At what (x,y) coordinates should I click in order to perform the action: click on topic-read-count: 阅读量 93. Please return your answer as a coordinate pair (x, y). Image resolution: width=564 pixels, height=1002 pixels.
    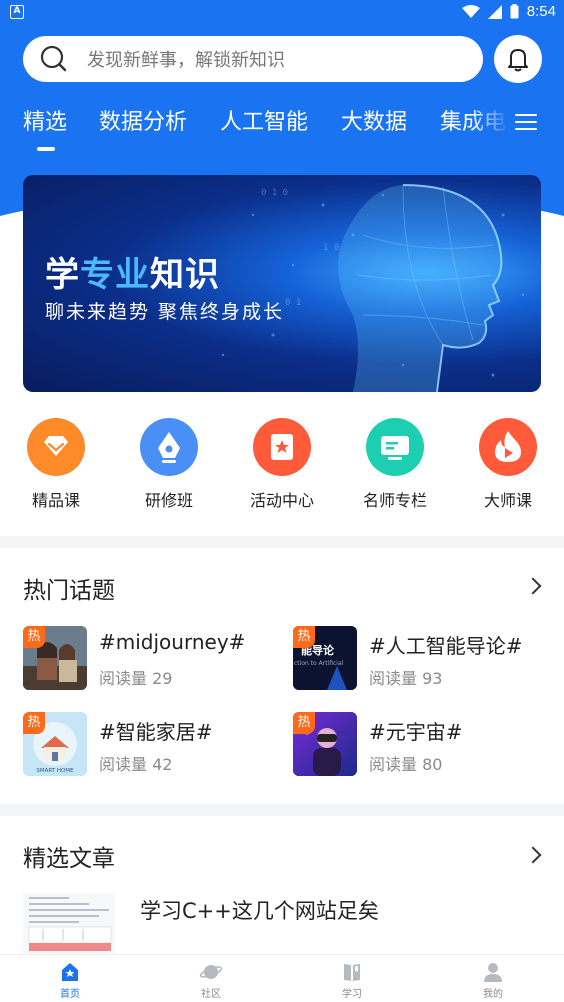
    Looking at the image, I should click on (406, 678).